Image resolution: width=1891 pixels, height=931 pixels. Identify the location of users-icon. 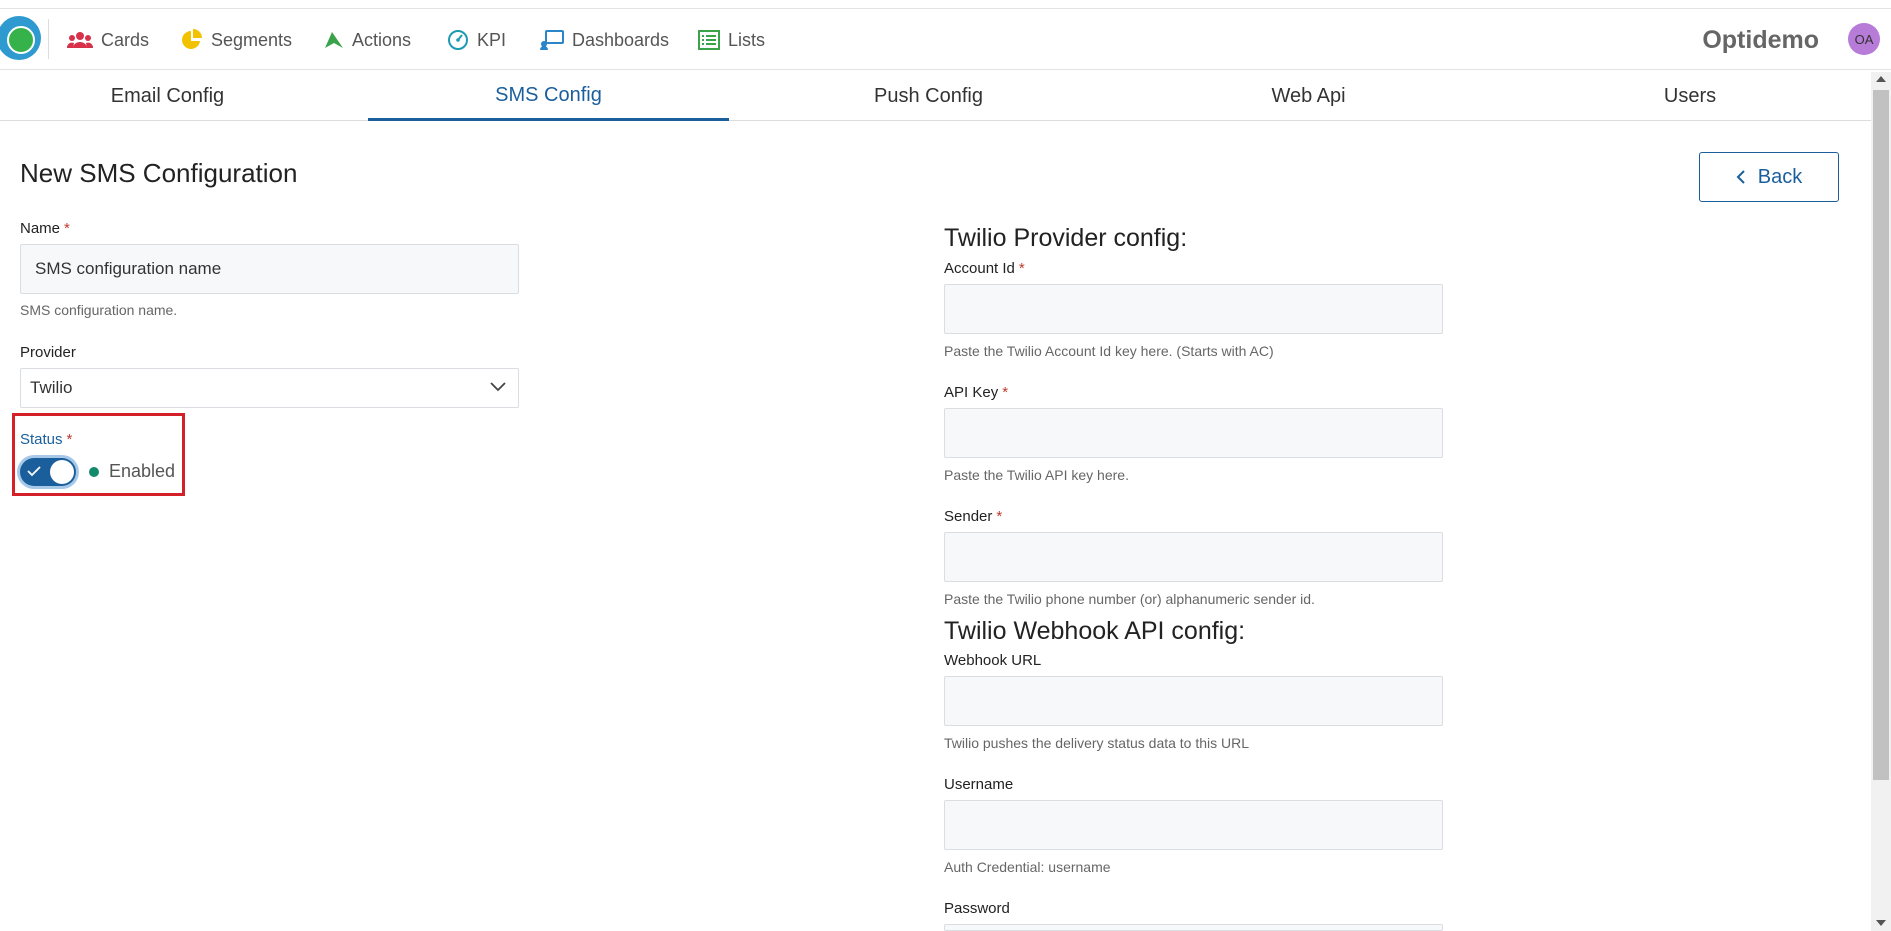
(80, 40).